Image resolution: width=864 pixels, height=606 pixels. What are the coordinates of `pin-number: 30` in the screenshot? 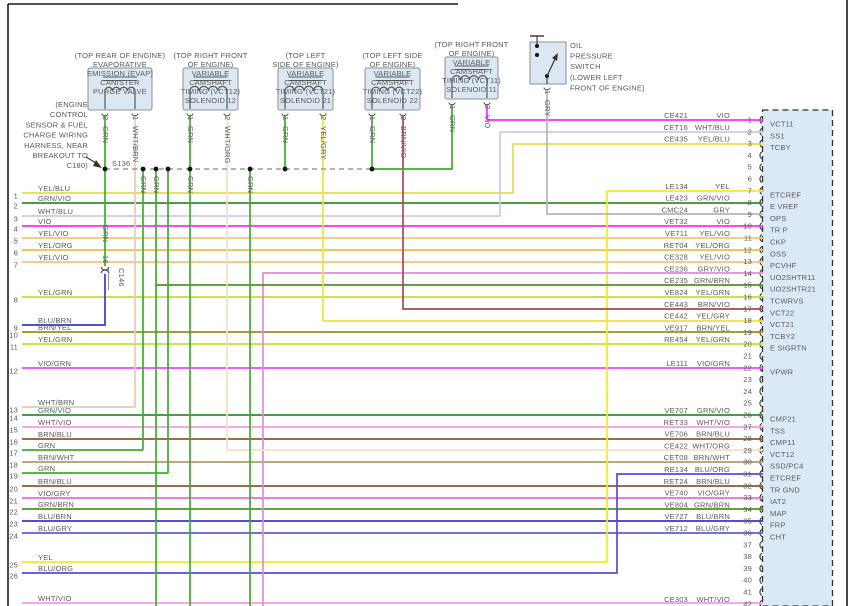 It's located at (747, 462).